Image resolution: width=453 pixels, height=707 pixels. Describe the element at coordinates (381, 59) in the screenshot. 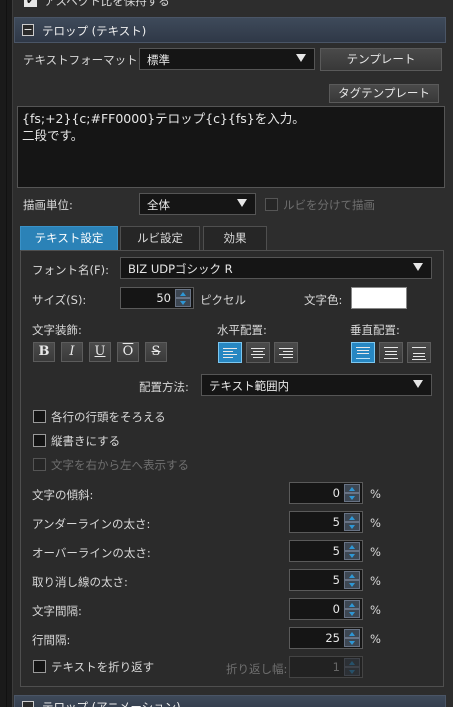

I see `template-button: テンプレート` at that location.